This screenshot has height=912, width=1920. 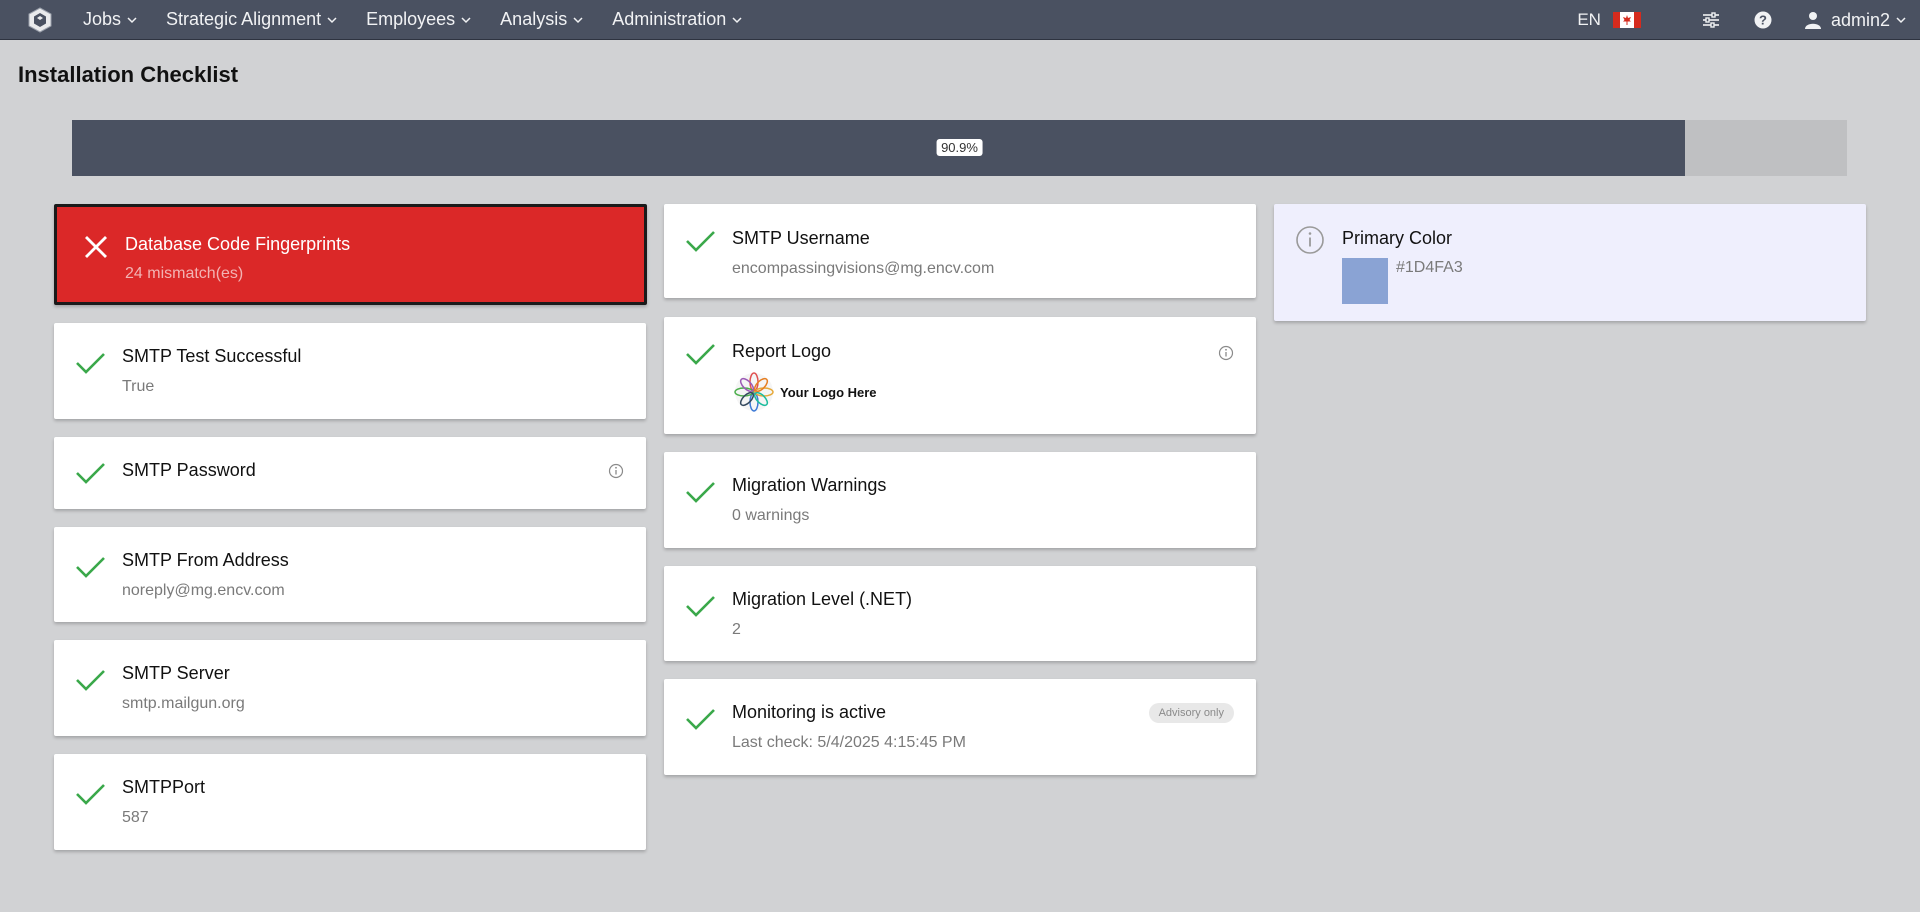 What do you see at coordinates (669, 19) in the screenshot?
I see `nav-administration-label: Administration` at bounding box center [669, 19].